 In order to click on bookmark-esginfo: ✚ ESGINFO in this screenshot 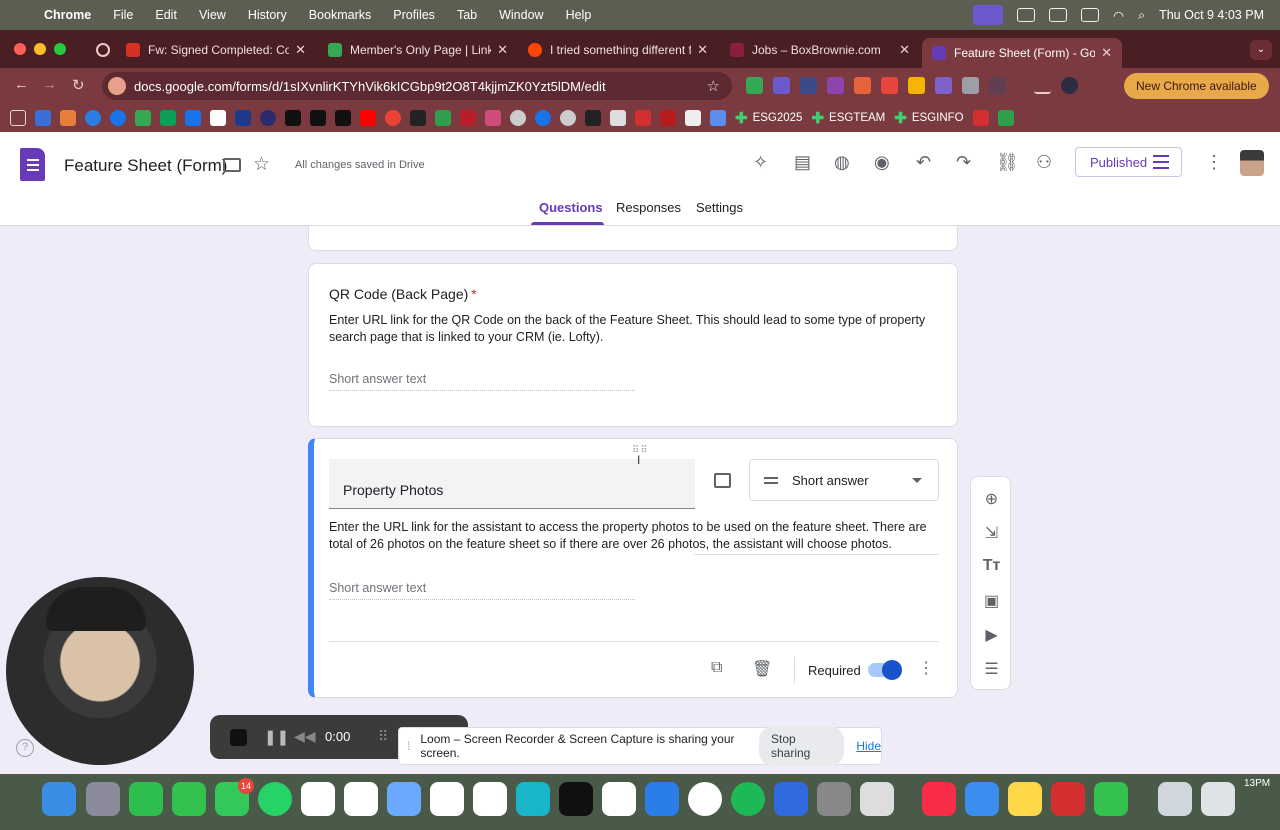, I will do `click(928, 118)`.